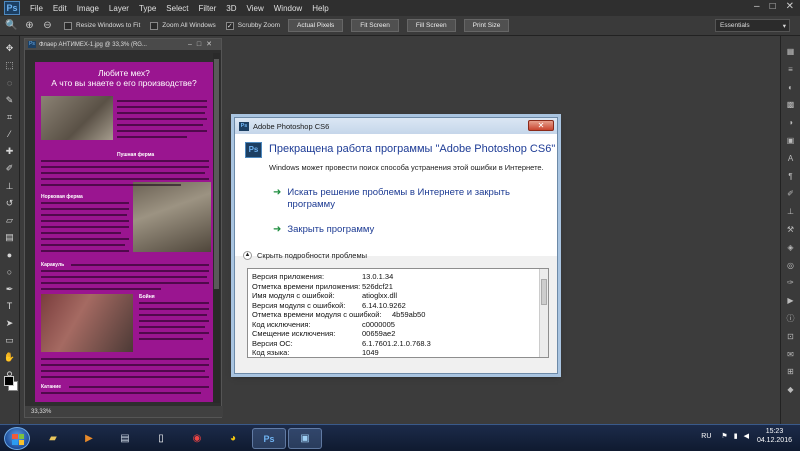  What do you see at coordinates (790, 51) in the screenshot?
I see `history-panel-icon: ▦` at bounding box center [790, 51].